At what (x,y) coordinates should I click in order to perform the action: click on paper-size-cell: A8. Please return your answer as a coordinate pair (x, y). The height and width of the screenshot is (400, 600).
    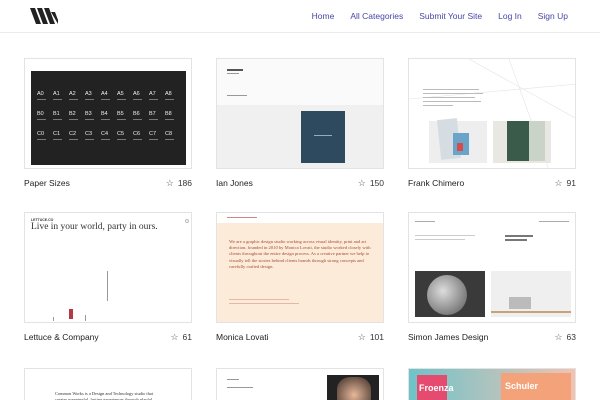
    Looking at the image, I should click on (168, 94).